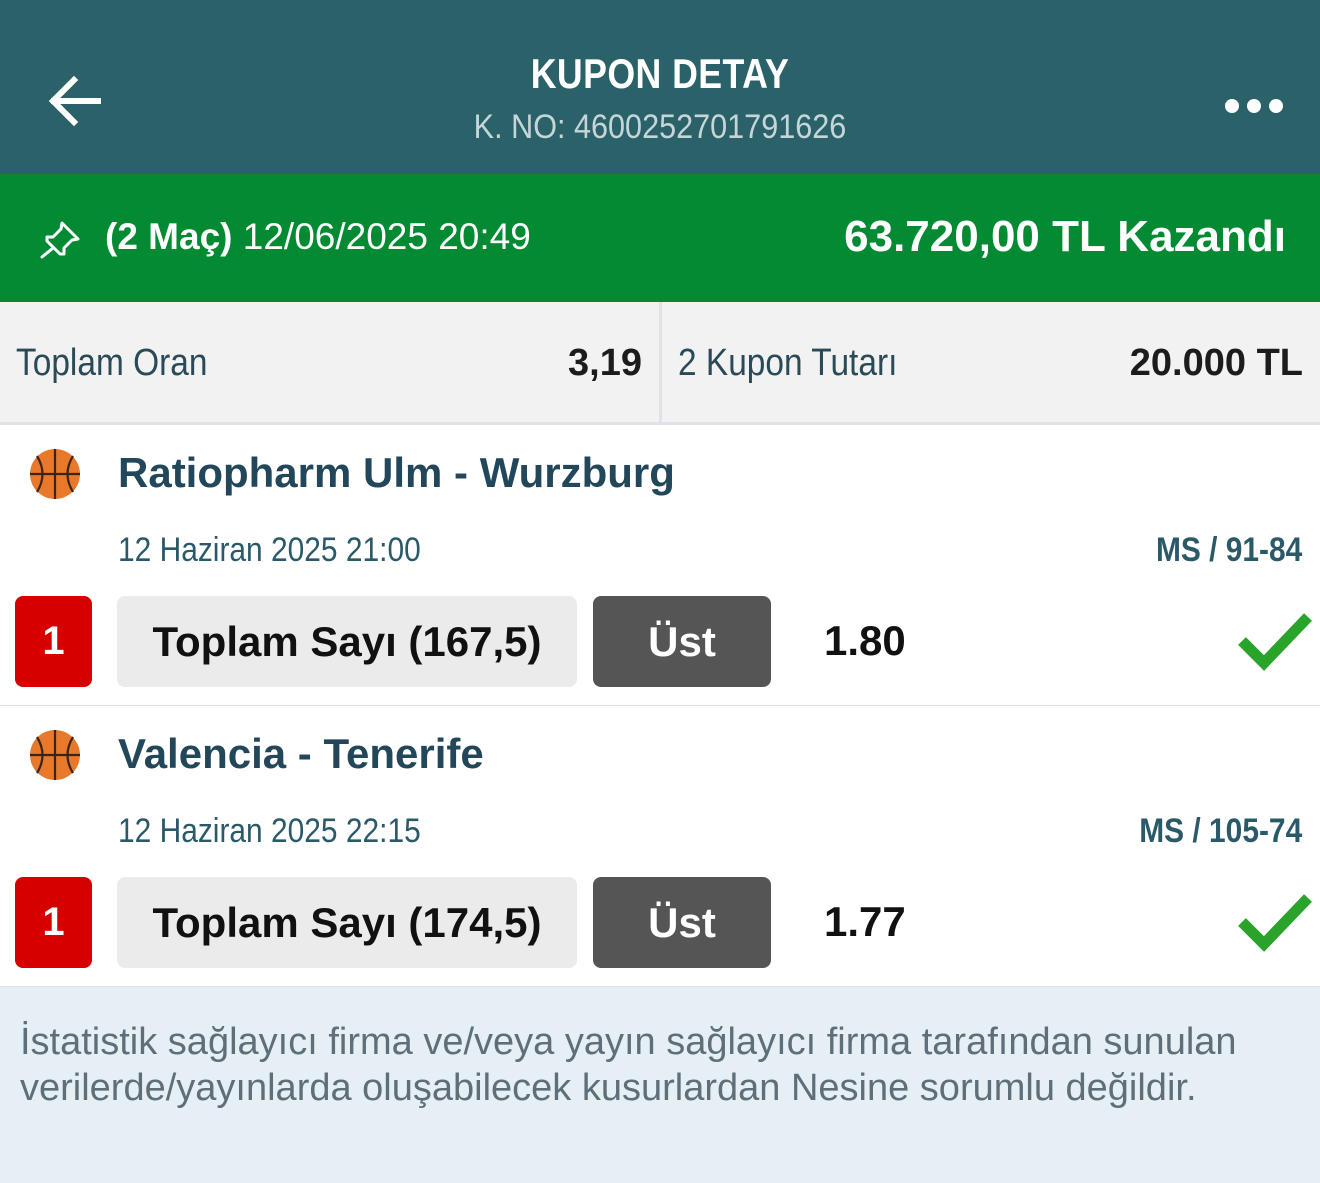 The width and height of the screenshot is (1320, 1183). I want to click on match-count: (2 Maç), so click(169, 236).